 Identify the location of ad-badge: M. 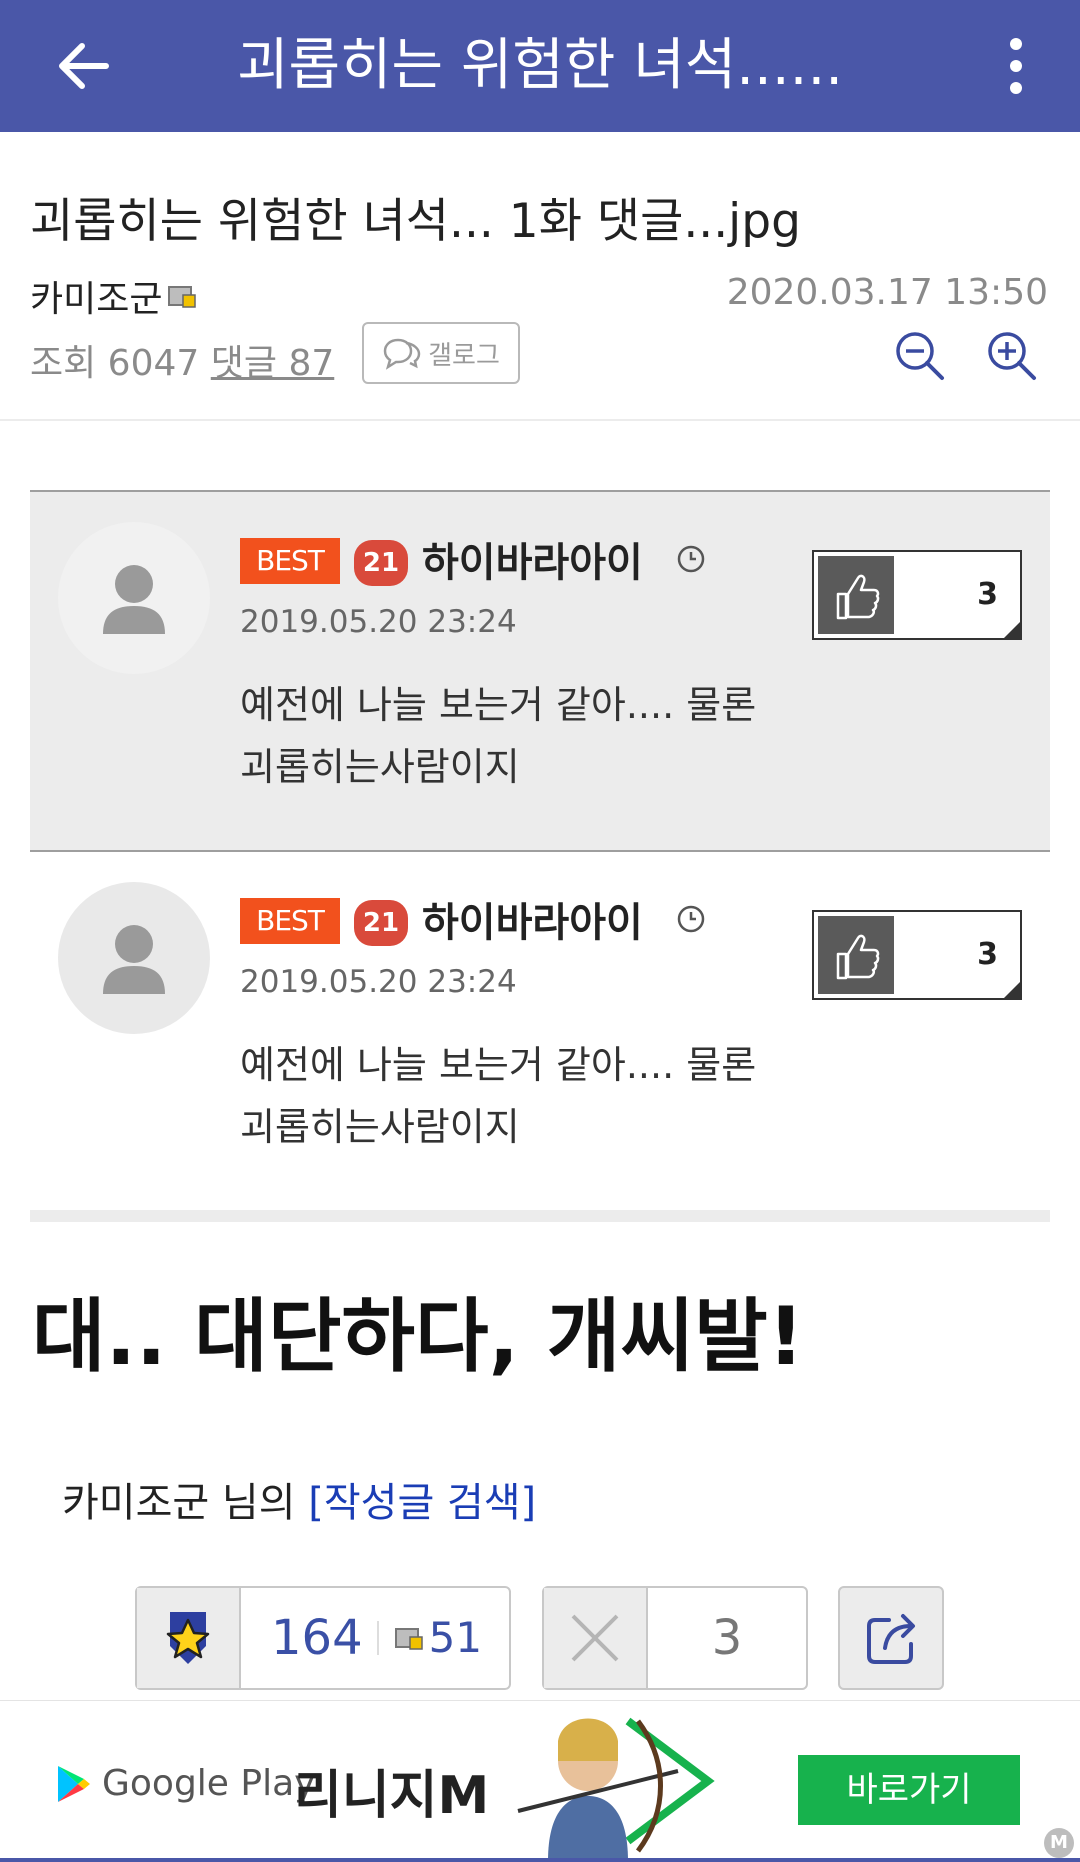
(1059, 1843).